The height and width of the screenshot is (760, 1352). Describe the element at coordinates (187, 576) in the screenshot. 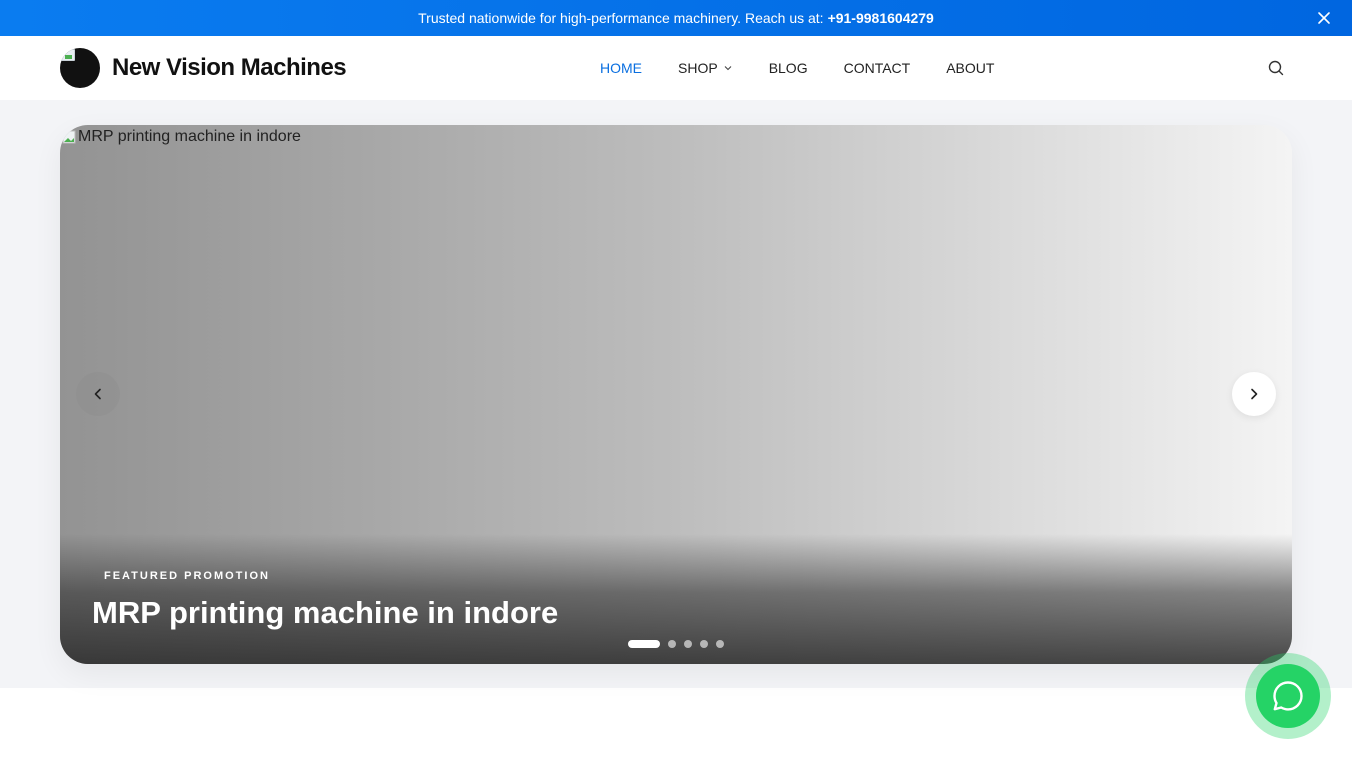

I see `hero-tag: FEATURED PROMOTION` at that location.